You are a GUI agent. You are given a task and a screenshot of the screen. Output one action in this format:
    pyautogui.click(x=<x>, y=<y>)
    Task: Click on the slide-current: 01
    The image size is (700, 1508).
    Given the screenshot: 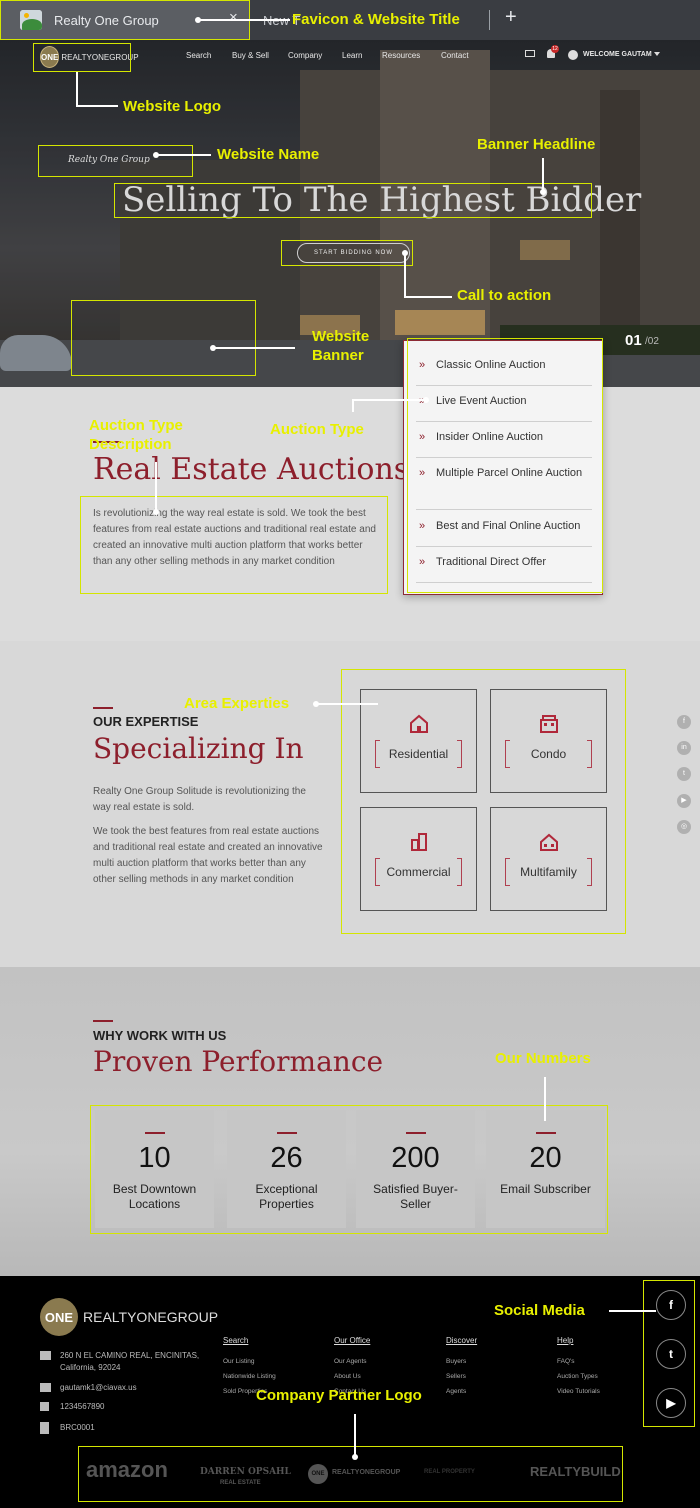 What is the action you would take?
    pyautogui.click(x=633, y=340)
    